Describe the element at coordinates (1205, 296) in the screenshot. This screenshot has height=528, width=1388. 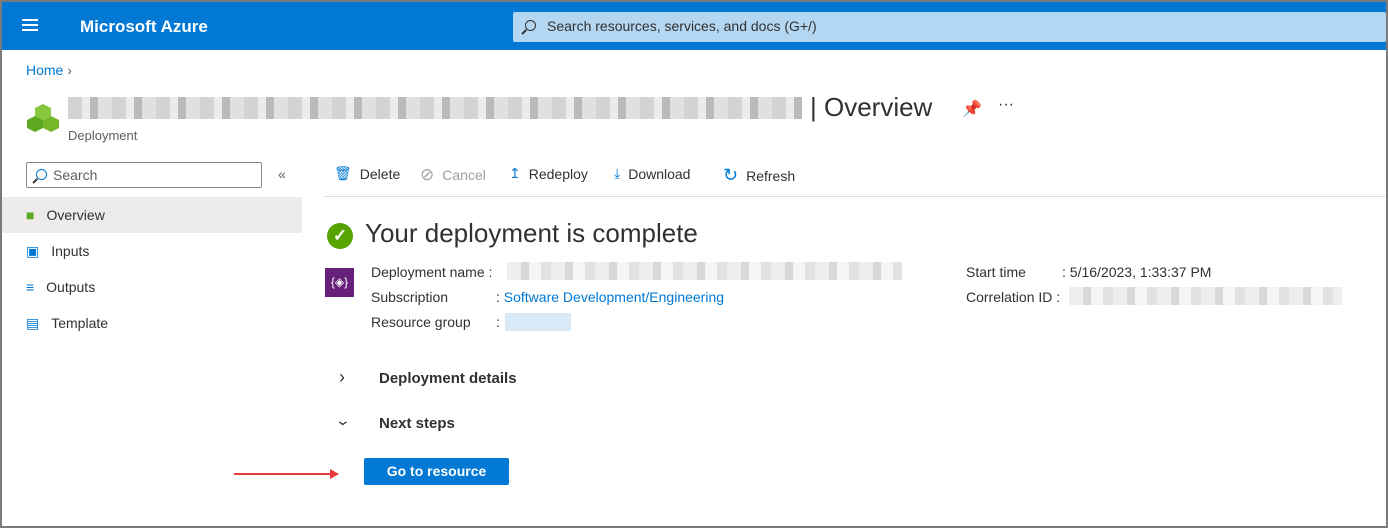
I see `redacted-correlation-id` at that location.